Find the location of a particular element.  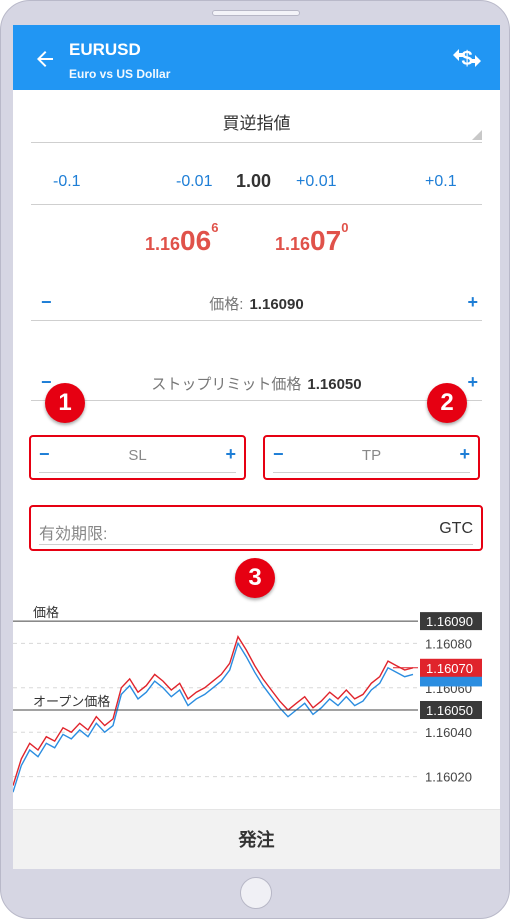

y-tick-label: 1.16020 is located at coordinates (448, 777).